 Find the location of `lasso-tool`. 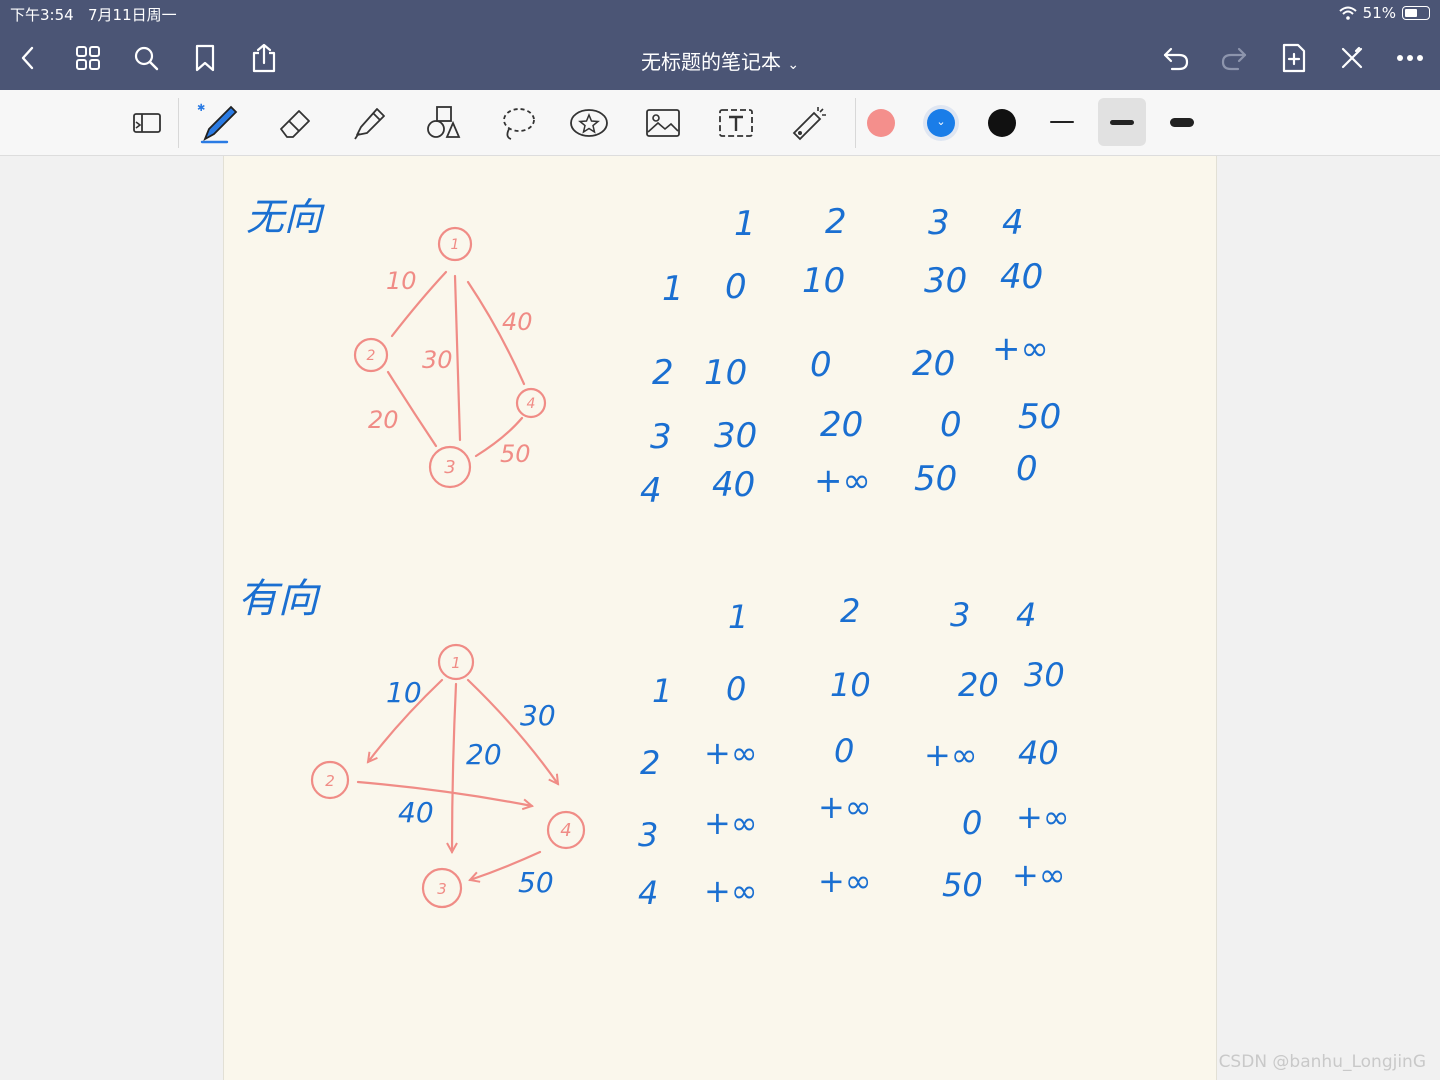

lasso-tool is located at coordinates (517, 123).